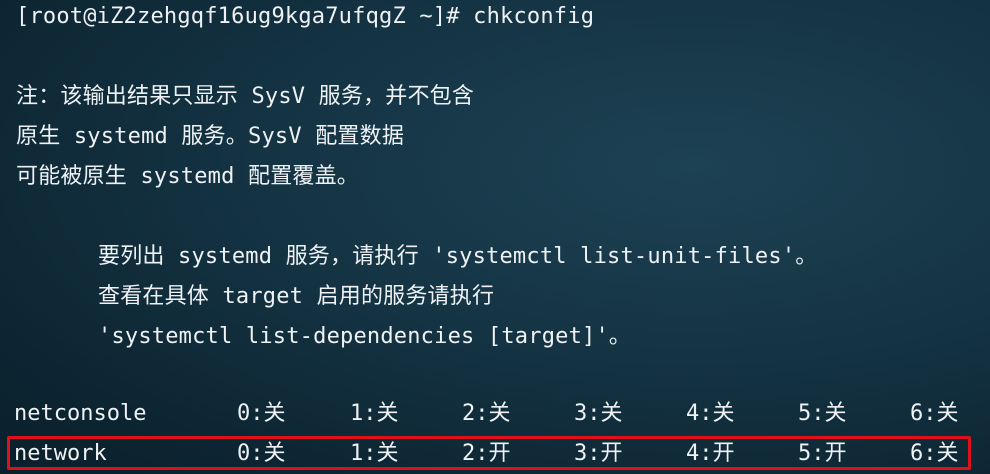 The image size is (990, 474). What do you see at coordinates (261, 413) in the screenshot?
I see `runlevel-0: 0:关` at bounding box center [261, 413].